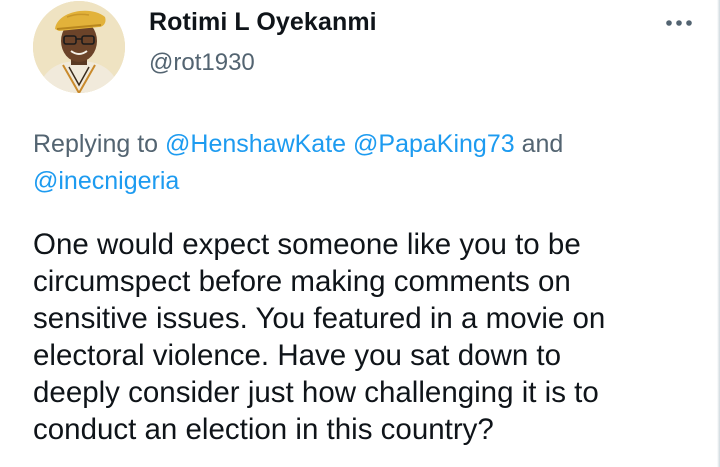 Image resolution: width=720 pixels, height=467 pixels. I want to click on tweet-text-line: circumspect before making comments on, so click(302, 281).